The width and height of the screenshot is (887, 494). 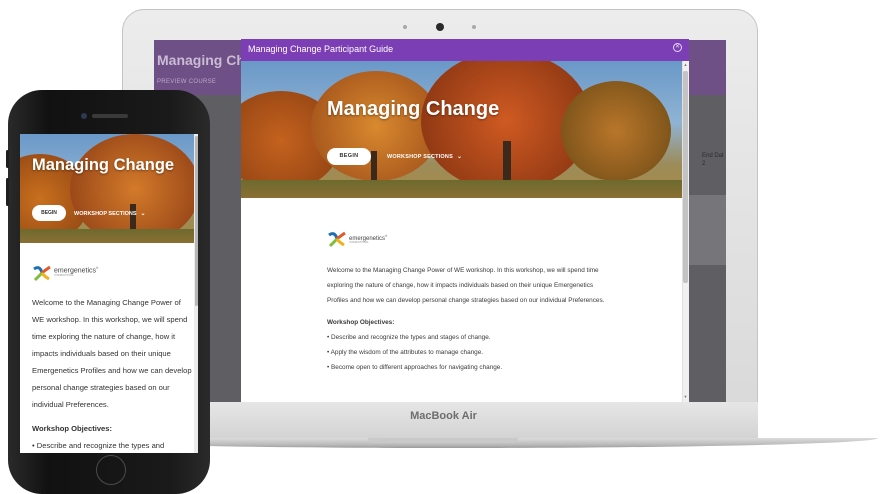 I want to click on modal-hero: Managing Change BEGIN WORKSHOP SECTIONS ⌄, so click(x=461, y=129).